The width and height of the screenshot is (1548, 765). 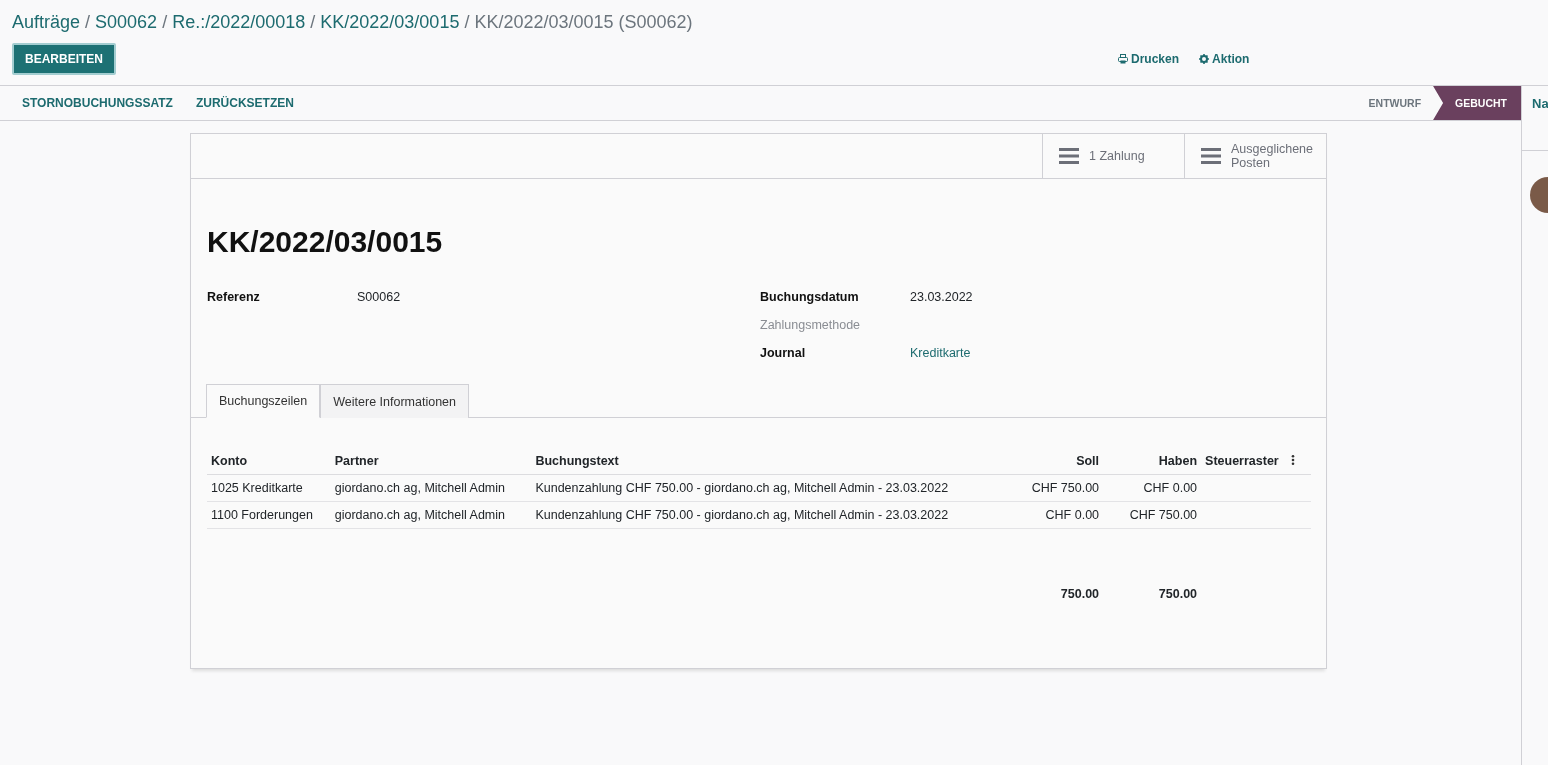 What do you see at coordinates (1113, 156) in the screenshot?
I see `smart-button: 1 Zahlung` at bounding box center [1113, 156].